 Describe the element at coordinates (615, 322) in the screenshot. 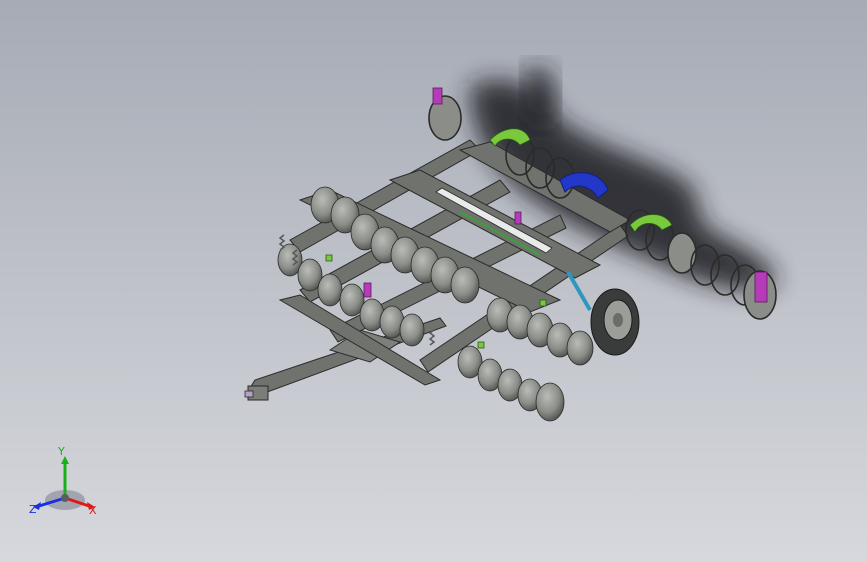

I see `transport-wheel` at that location.